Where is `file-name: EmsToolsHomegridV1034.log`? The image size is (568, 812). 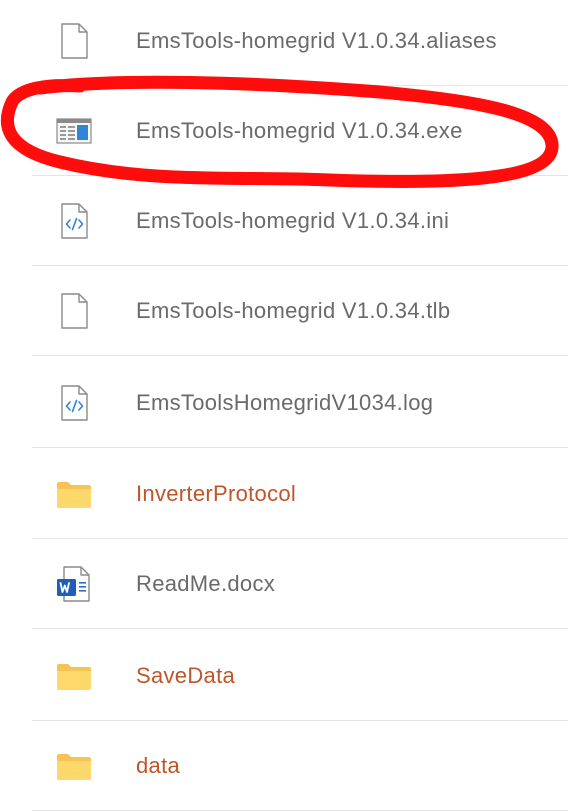 file-name: EmsToolsHomegridV1034.log is located at coordinates (285, 402).